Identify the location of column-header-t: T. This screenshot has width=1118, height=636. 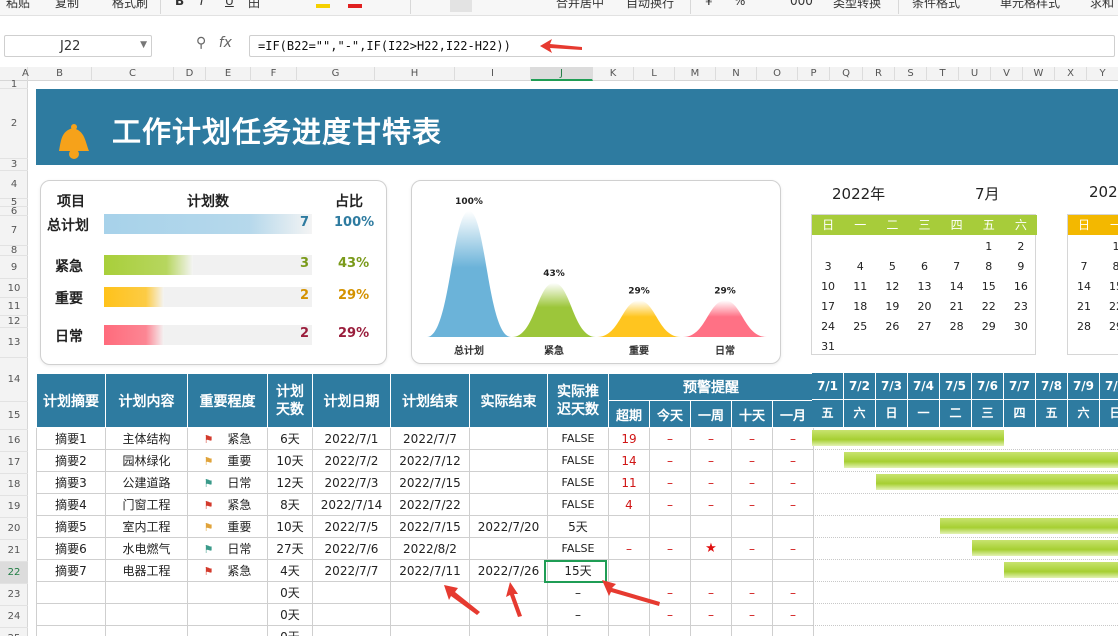
(943, 74).